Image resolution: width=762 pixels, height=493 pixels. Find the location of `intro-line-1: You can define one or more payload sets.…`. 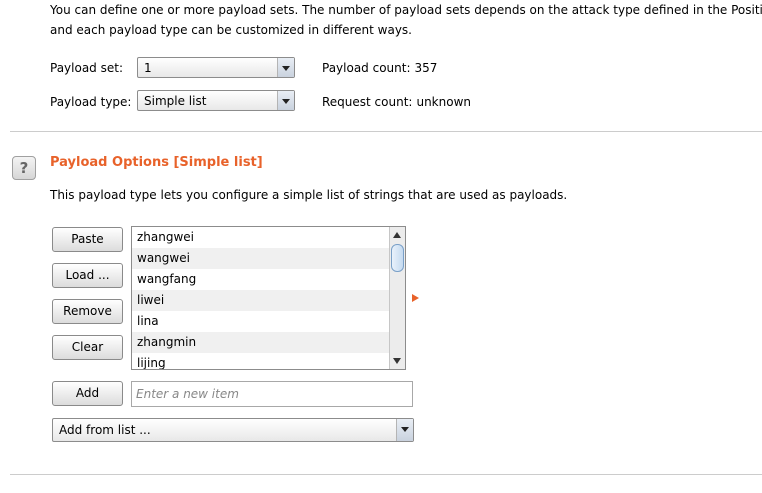

intro-line-1: You can define one or more payload sets.… is located at coordinates (406, 10).